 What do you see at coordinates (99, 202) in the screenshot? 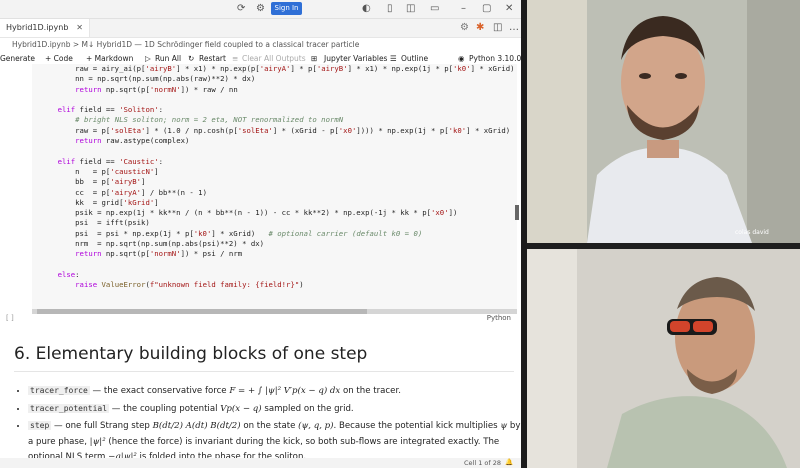
I see `code-line: kk = grid['kGrid']` at bounding box center [99, 202].